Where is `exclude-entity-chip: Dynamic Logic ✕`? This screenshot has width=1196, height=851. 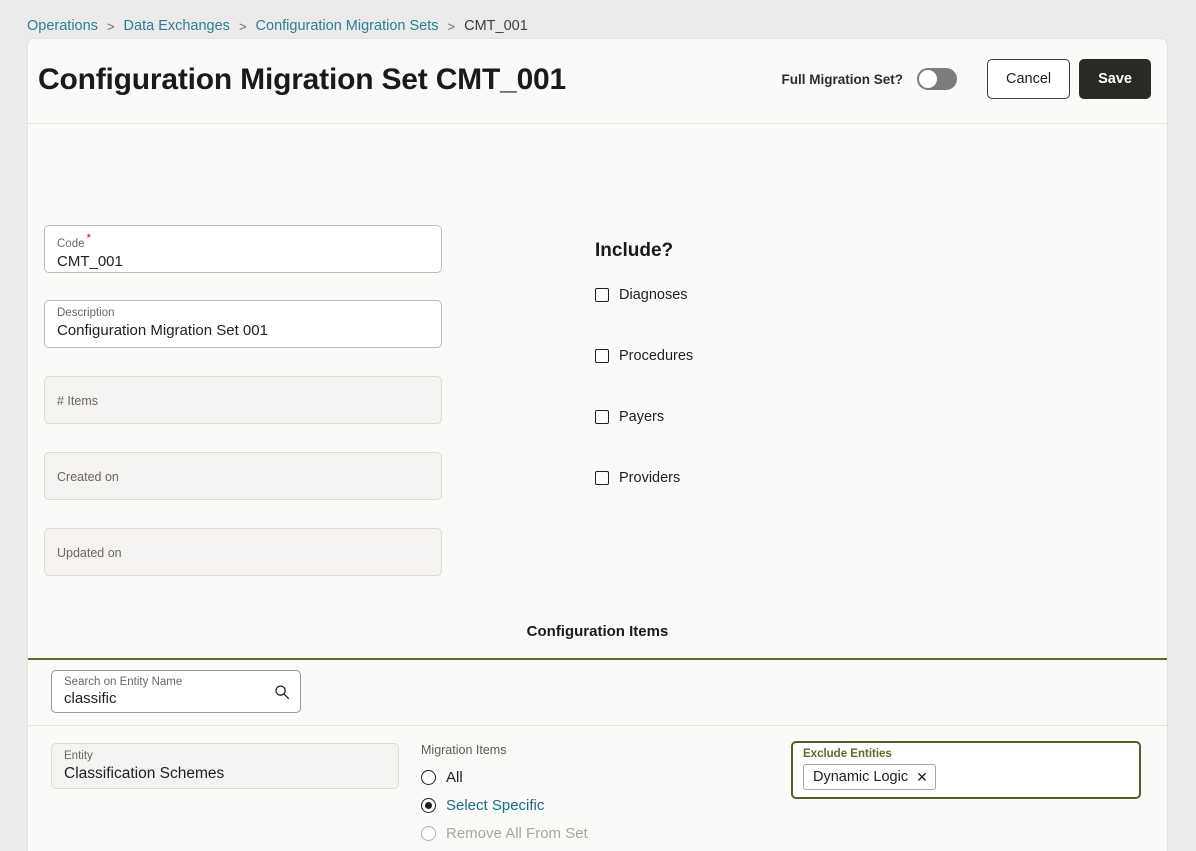 exclude-entity-chip: Dynamic Logic ✕ is located at coordinates (869, 777).